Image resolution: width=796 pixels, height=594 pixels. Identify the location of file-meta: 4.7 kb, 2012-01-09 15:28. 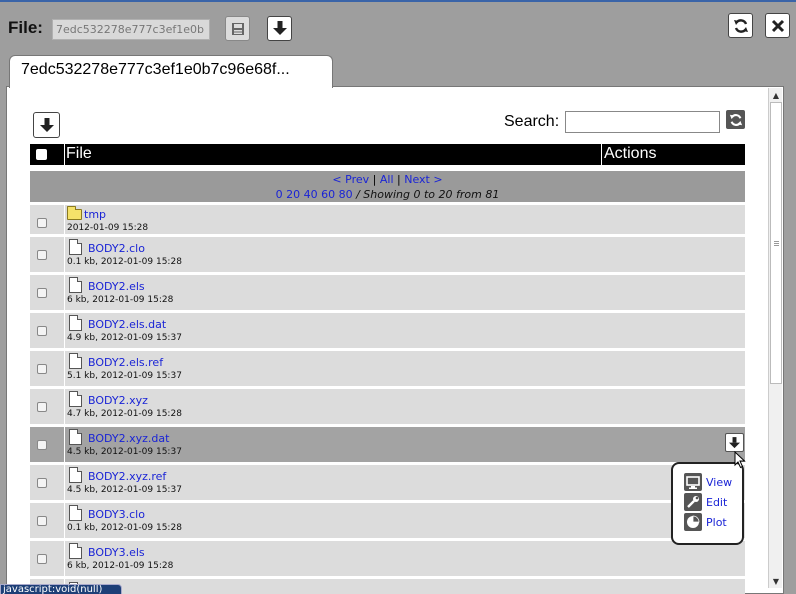
(124, 414).